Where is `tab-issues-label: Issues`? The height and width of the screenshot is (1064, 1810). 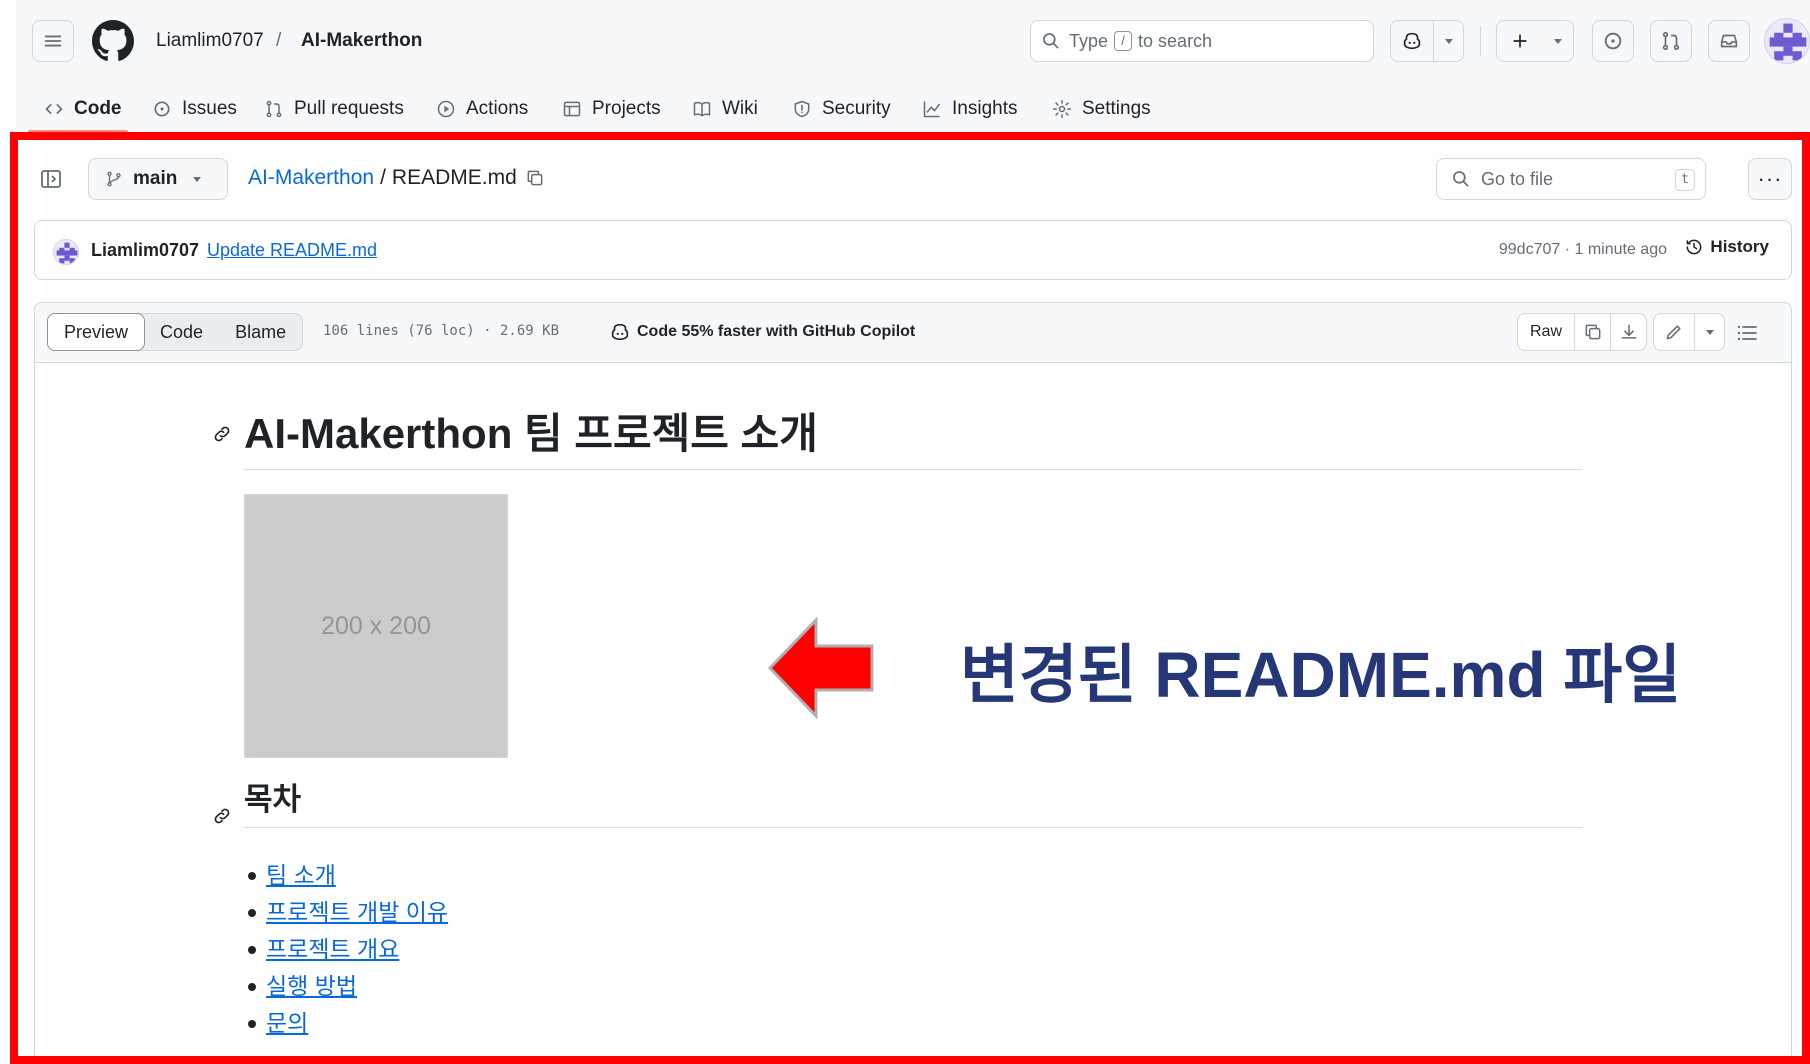
tab-issues-label: Issues is located at coordinates (209, 108).